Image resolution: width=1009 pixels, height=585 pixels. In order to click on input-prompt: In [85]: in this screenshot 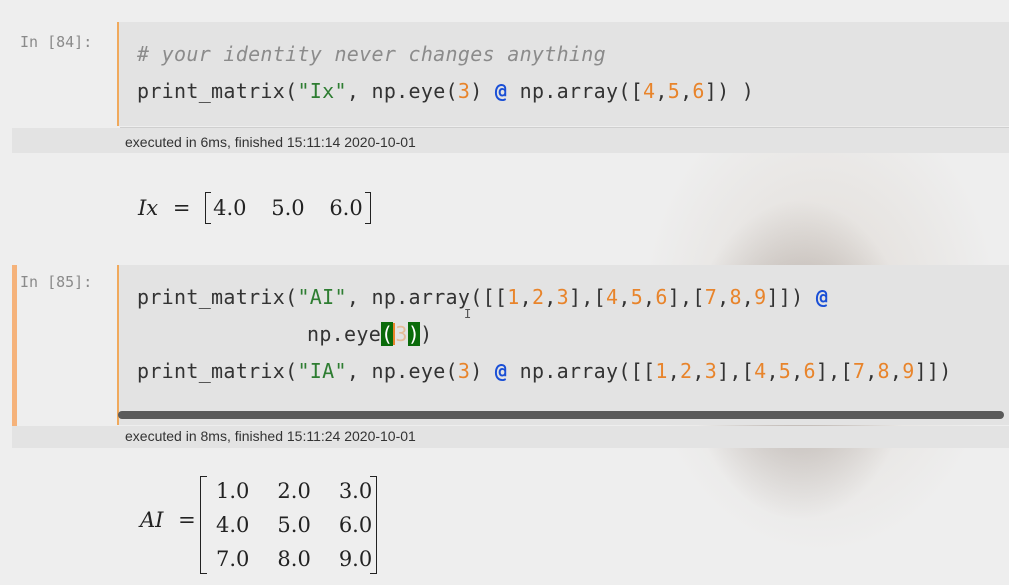, I will do `click(56, 282)`.